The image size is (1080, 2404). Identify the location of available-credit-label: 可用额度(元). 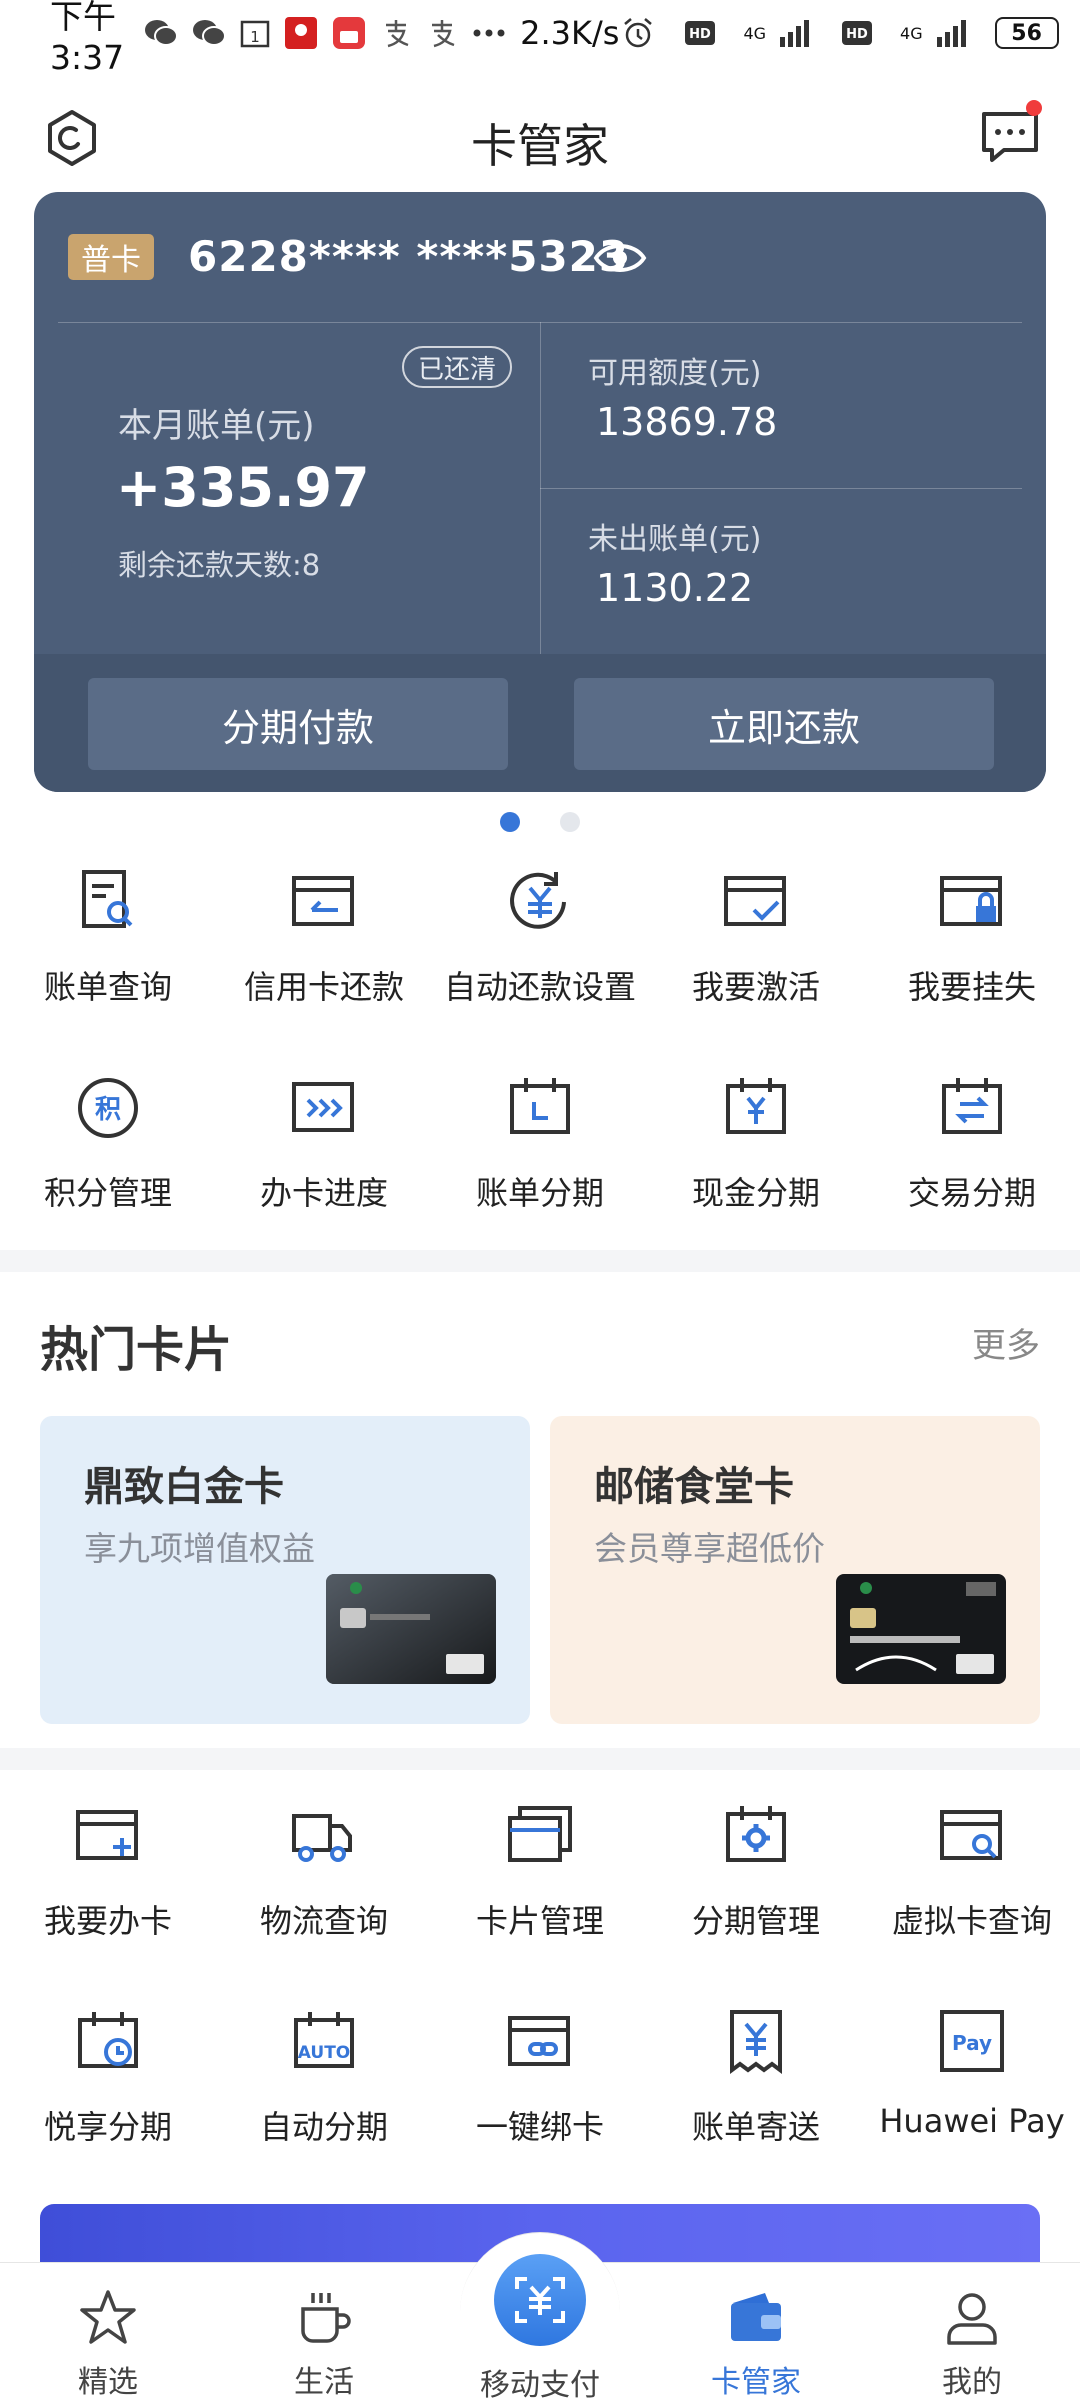
(675, 373).